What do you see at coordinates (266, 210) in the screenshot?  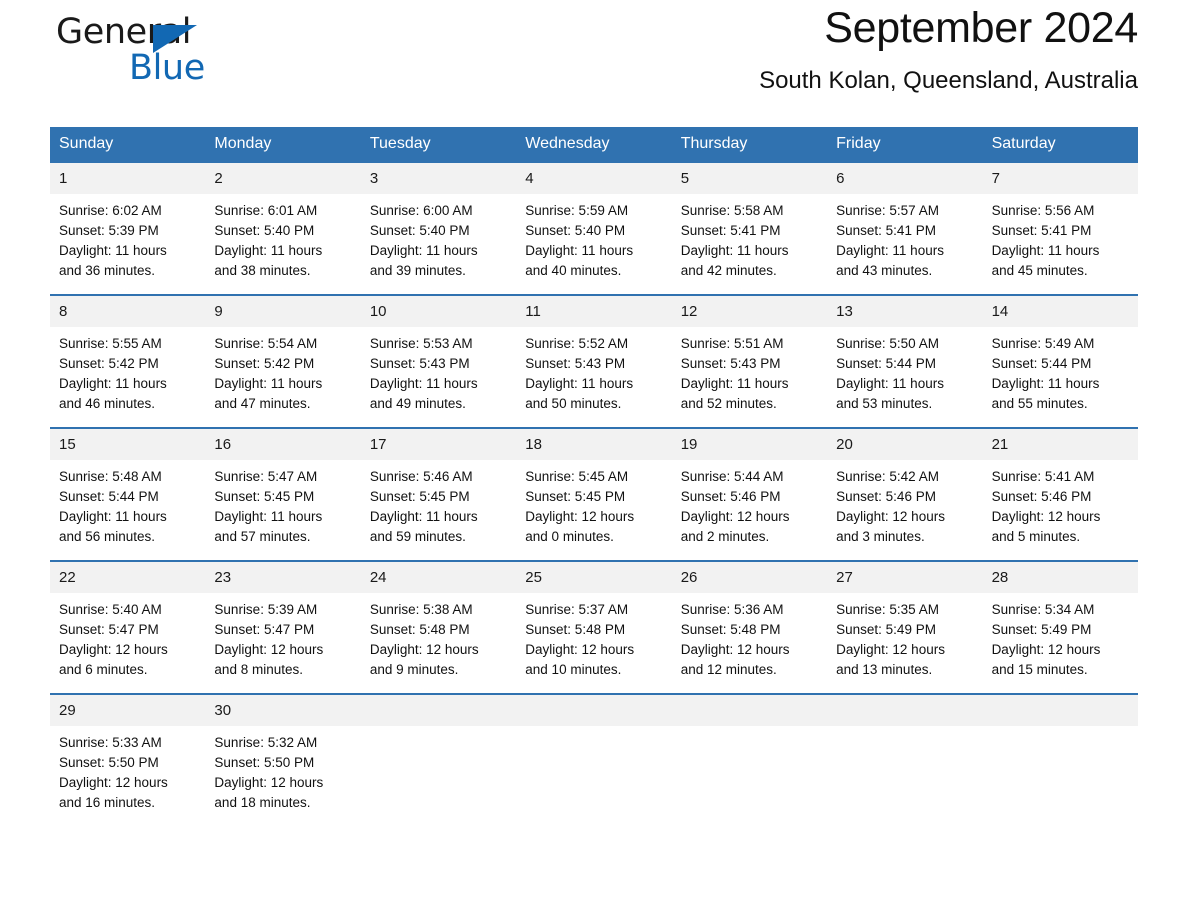 I see `sunrise-text: Sunrise: 6:01 AM` at bounding box center [266, 210].